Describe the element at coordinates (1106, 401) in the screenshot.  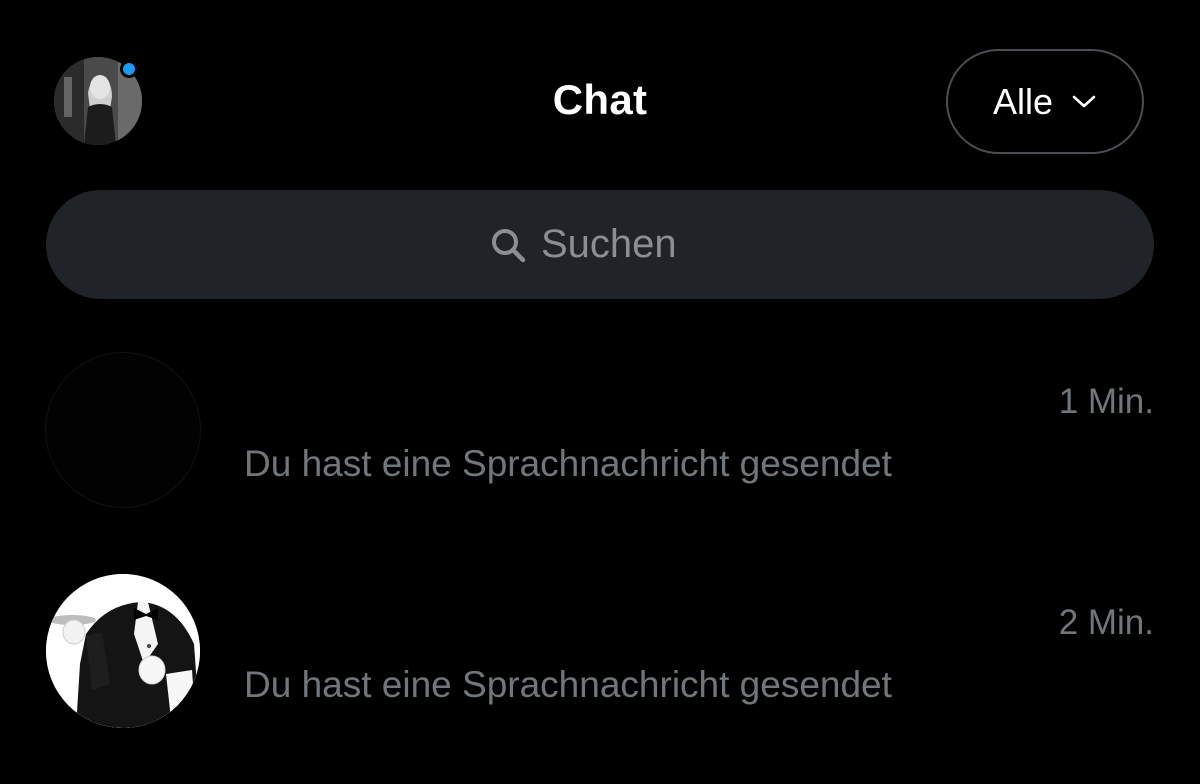
I see `message-time: 1 Min.` at that location.